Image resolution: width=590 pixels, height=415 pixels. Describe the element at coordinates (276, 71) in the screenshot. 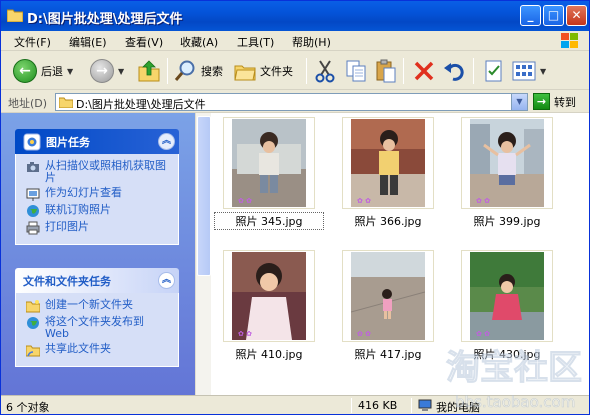

I see `folders-label: 文件夹` at that location.